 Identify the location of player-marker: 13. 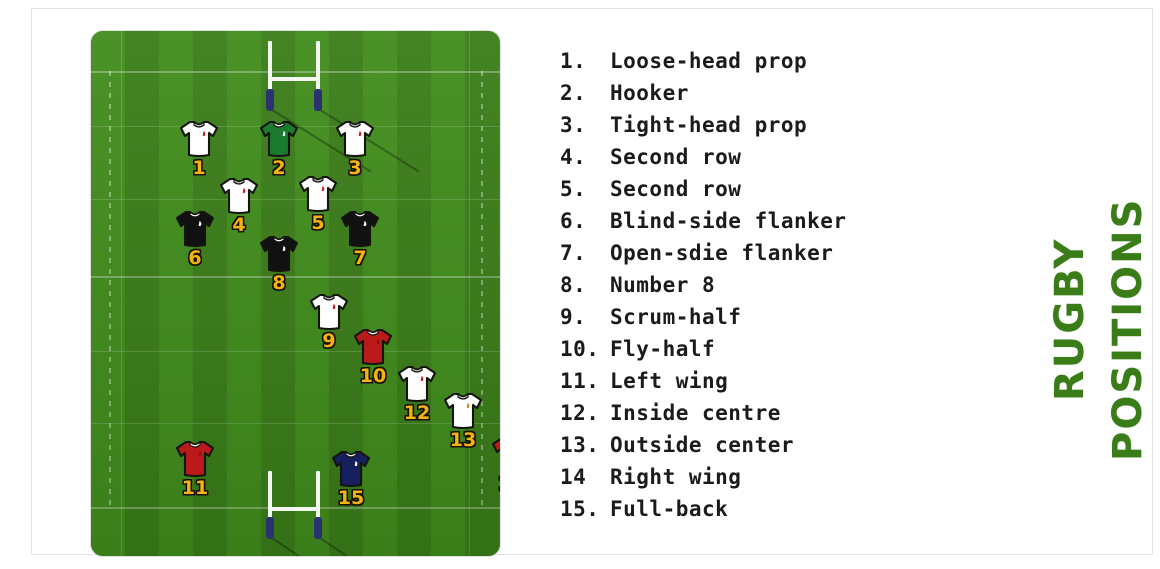
(463, 421).